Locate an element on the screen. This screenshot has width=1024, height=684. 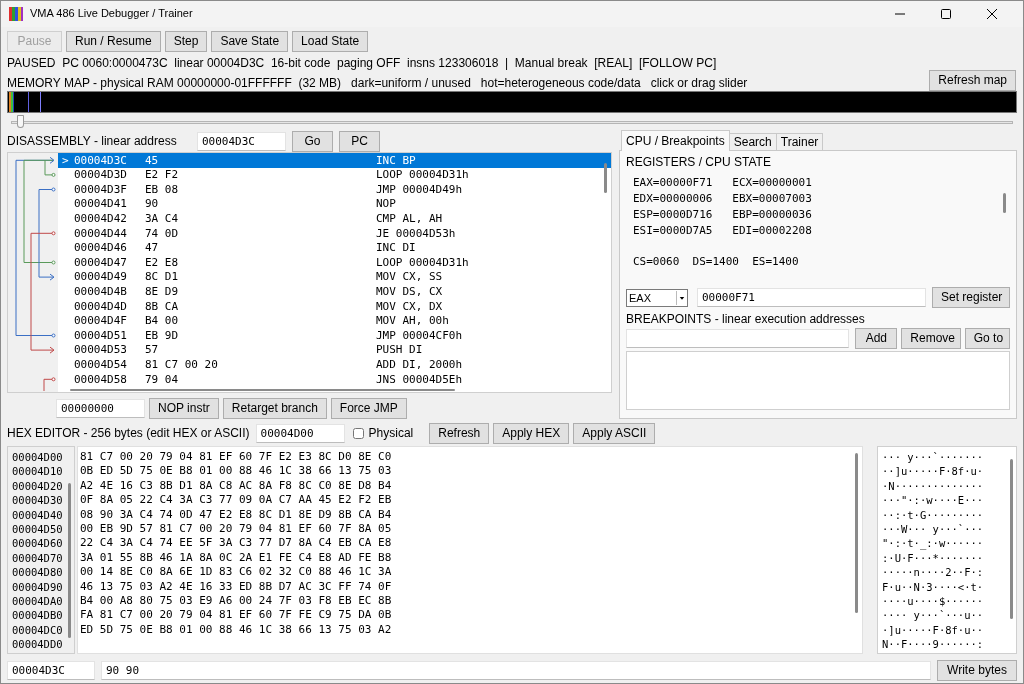
patch-button: Force JMP is located at coordinates (368, 408).